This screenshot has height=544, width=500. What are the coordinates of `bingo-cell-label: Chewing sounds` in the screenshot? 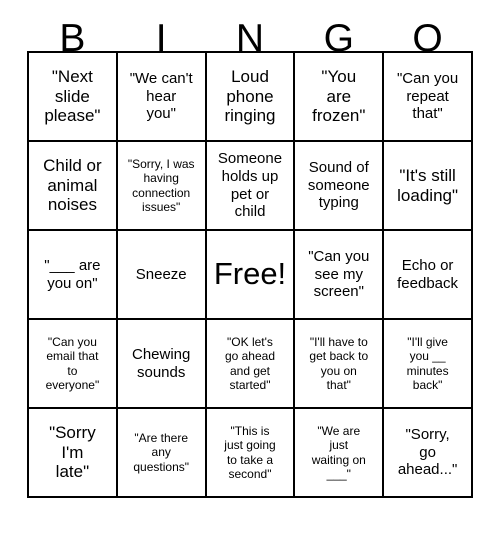 It's located at (161, 363).